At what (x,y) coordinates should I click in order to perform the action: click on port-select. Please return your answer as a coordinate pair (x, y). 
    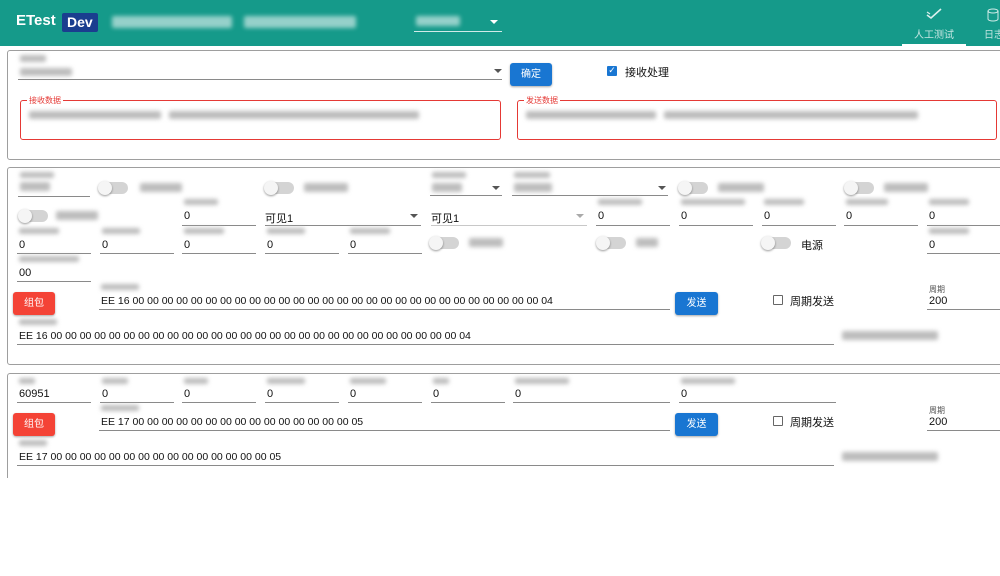
    Looking at the image, I should click on (260, 71).